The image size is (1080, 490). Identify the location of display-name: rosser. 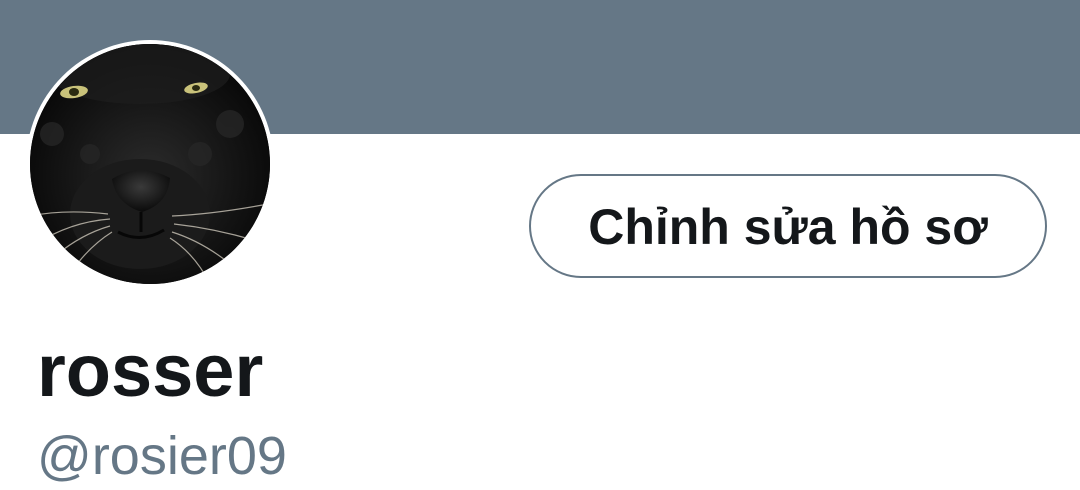
(150, 370).